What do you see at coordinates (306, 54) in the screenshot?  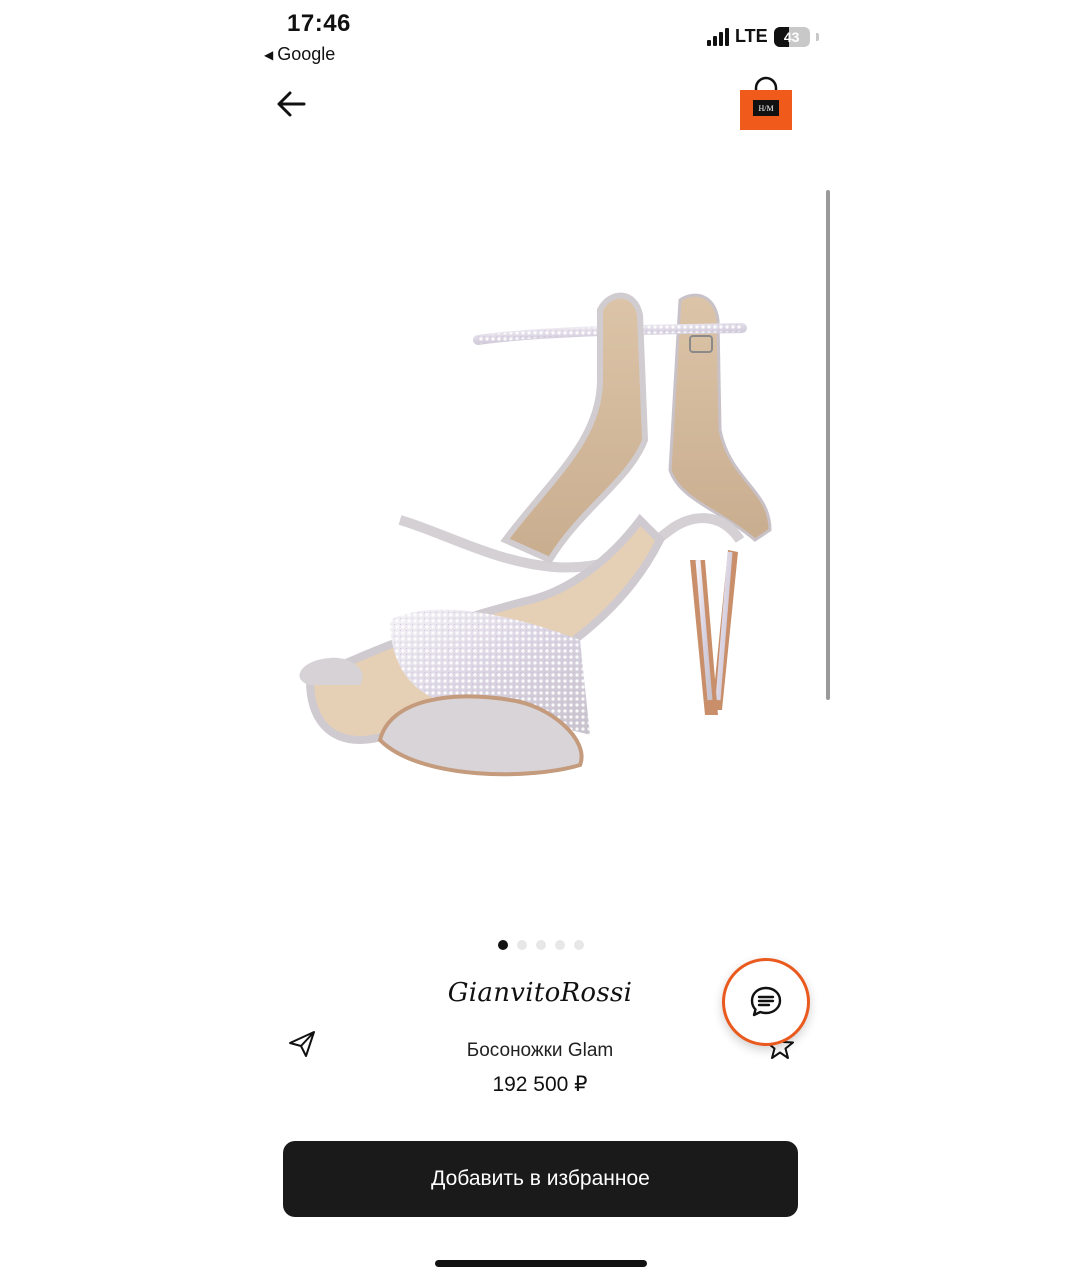 I see `status-back-app: Google` at bounding box center [306, 54].